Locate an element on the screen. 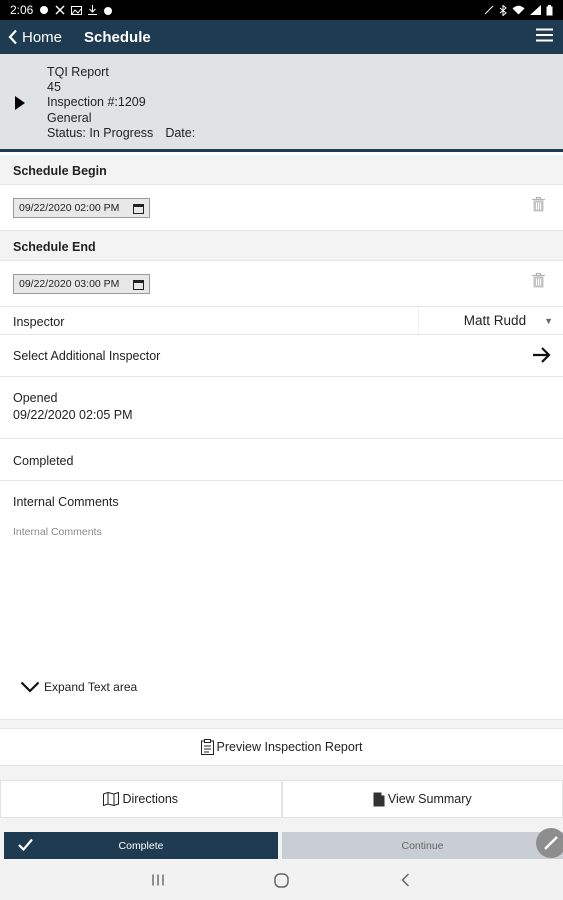  arrow-right-icon is located at coordinates (542, 355).